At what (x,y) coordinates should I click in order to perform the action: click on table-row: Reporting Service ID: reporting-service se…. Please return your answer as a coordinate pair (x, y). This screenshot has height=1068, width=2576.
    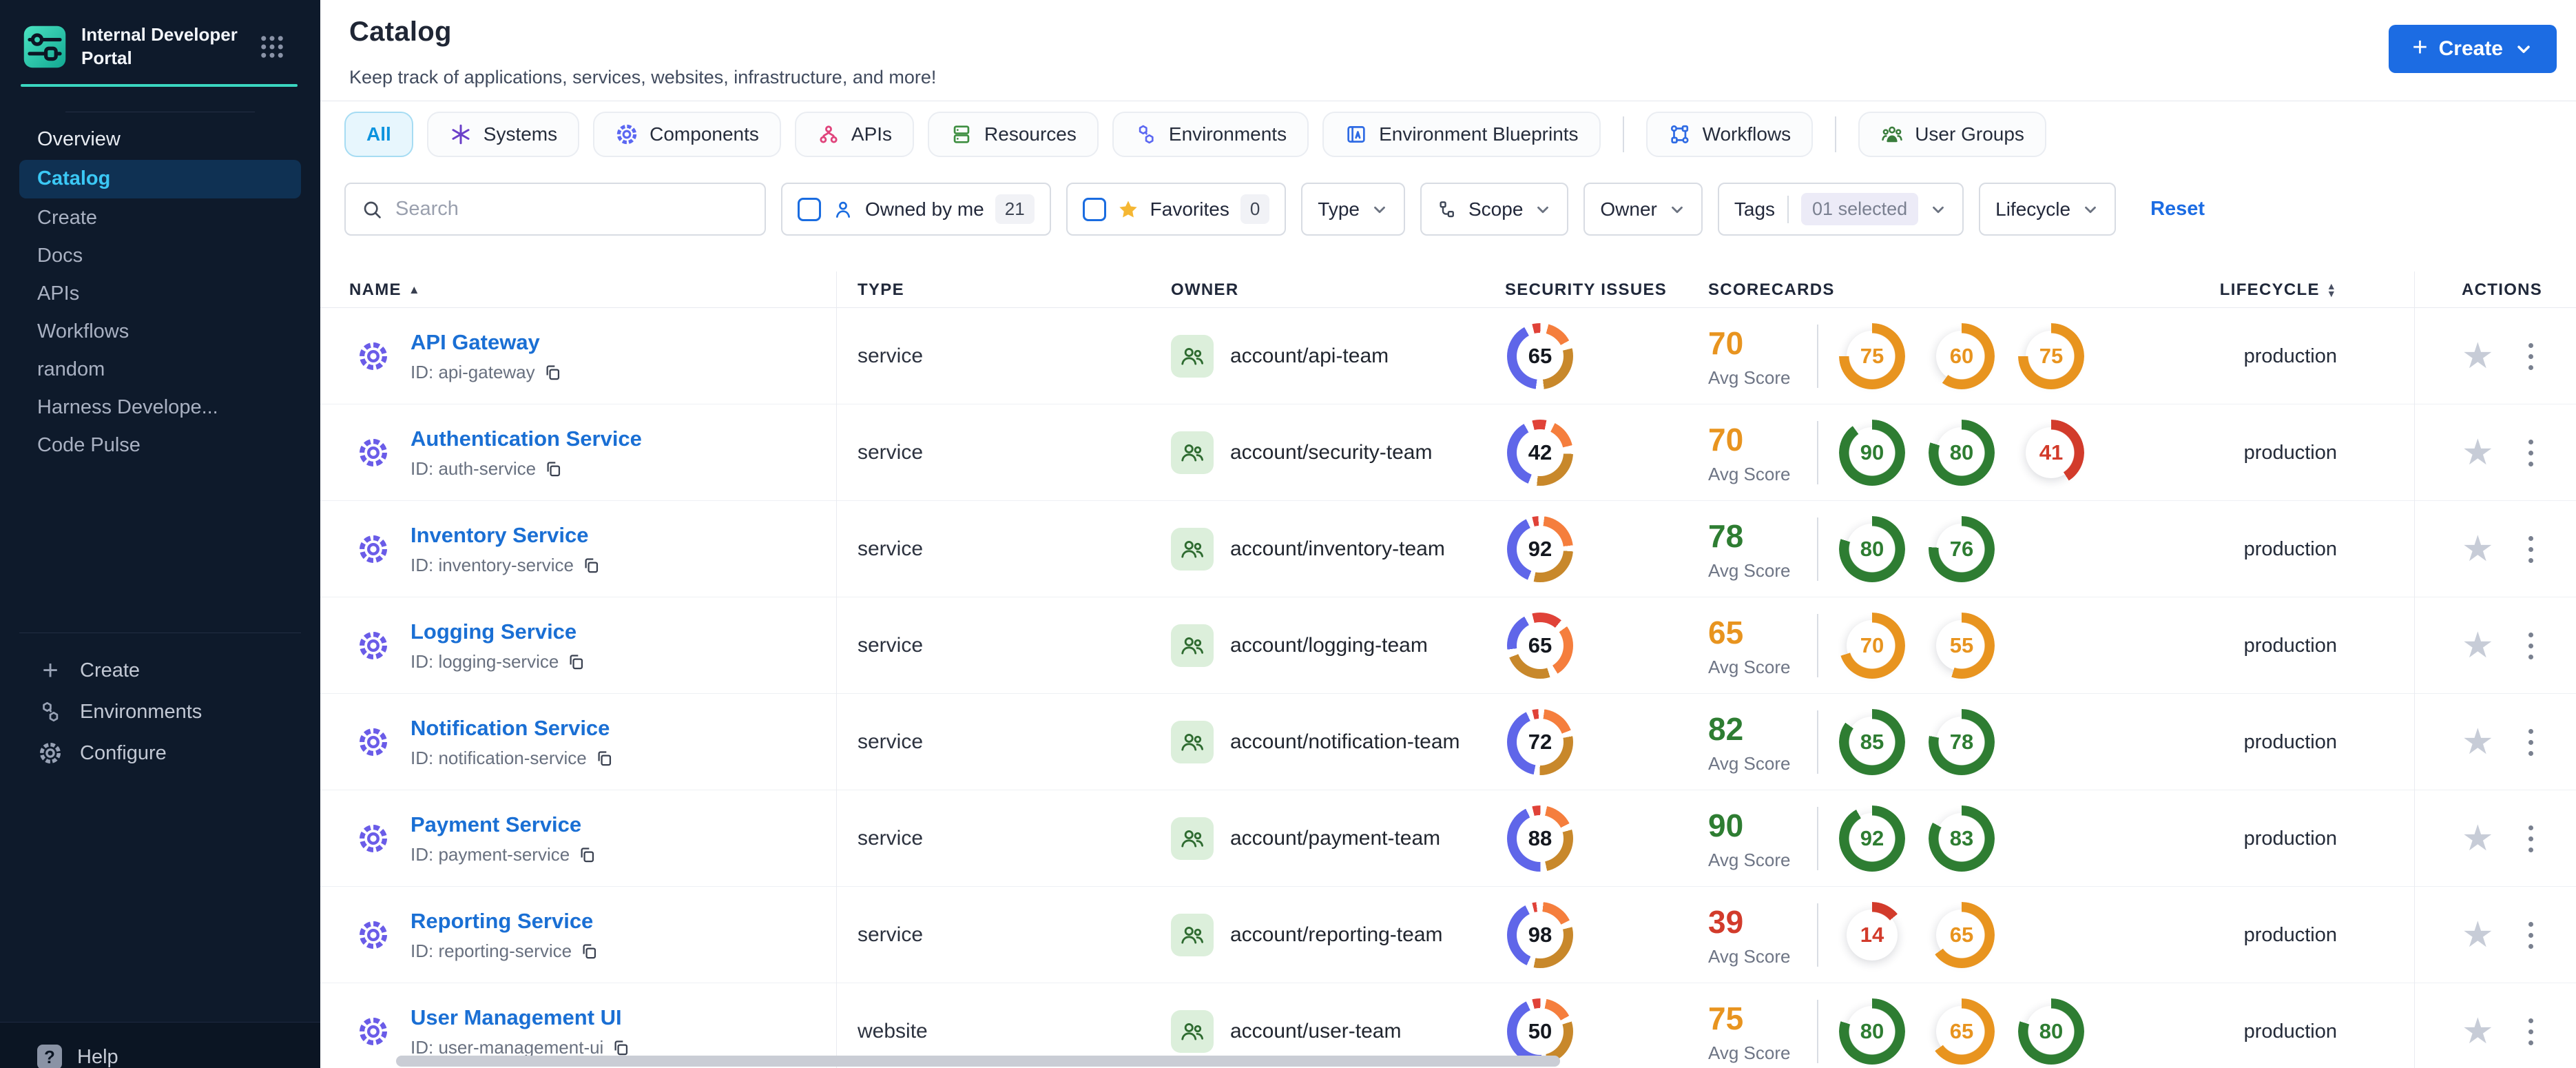
    Looking at the image, I should click on (1448, 935).